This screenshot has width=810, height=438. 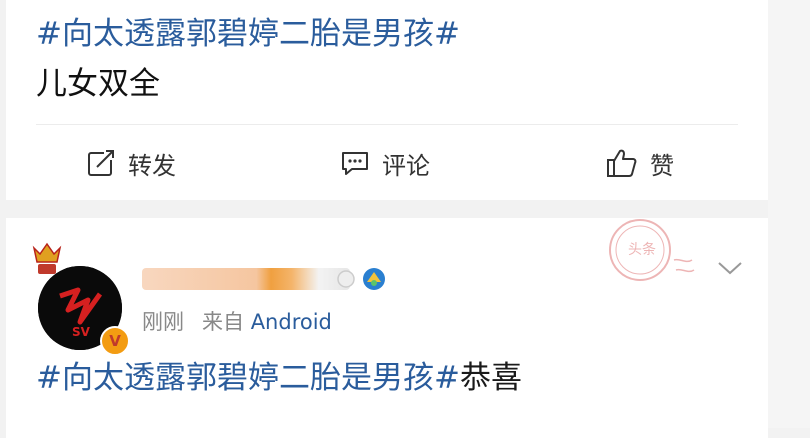 What do you see at coordinates (355, 163) in the screenshot?
I see `comment-icon` at bounding box center [355, 163].